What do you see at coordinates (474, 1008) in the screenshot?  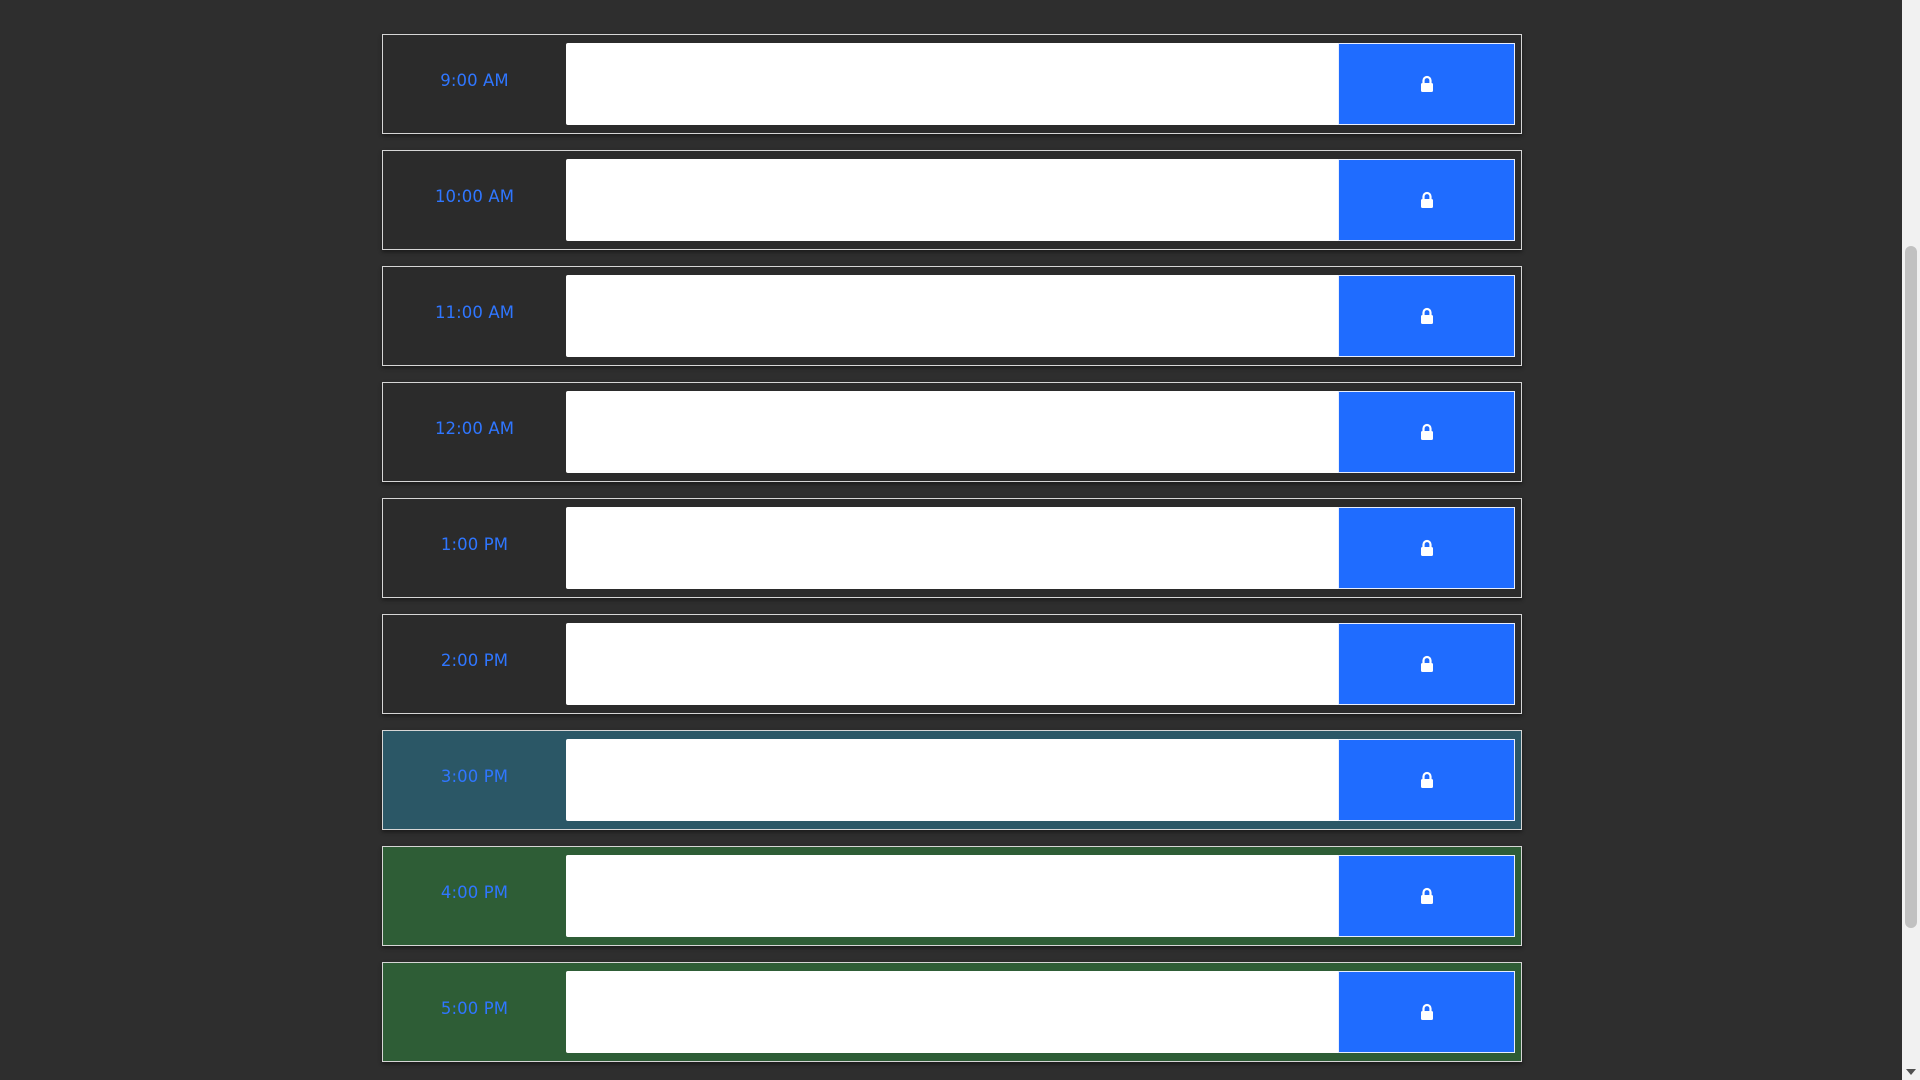 I see `hour-label: 5:00 PM` at bounding box center [474, 1008].